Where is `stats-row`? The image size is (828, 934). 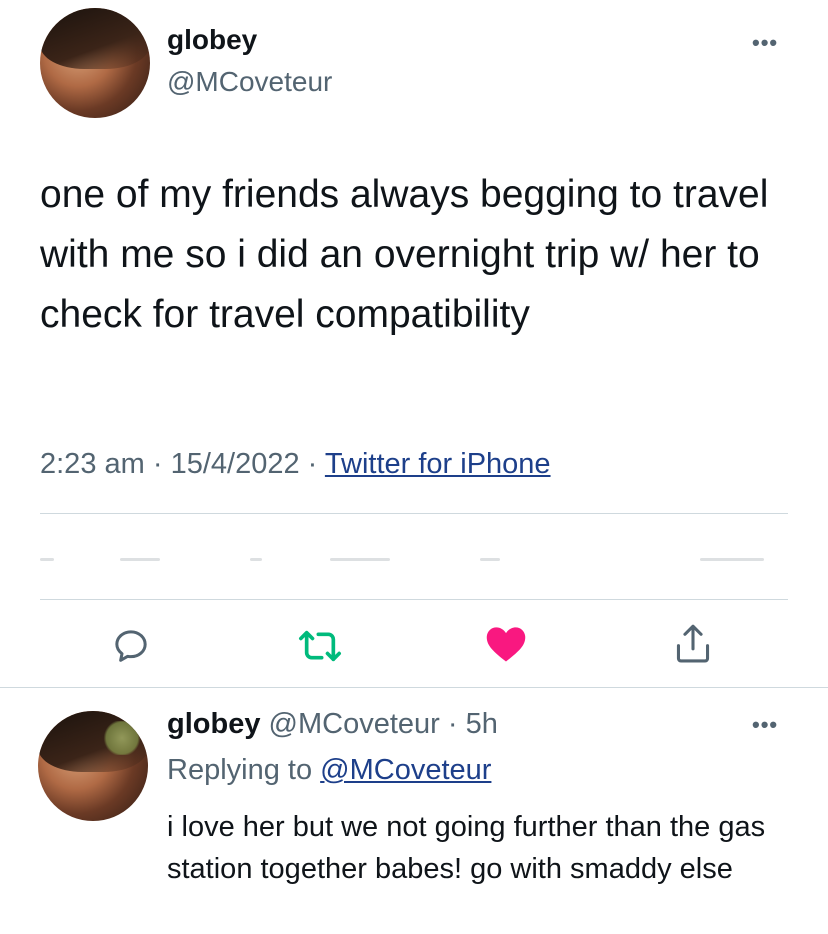
stats-row is located at coordinates (414, 556).